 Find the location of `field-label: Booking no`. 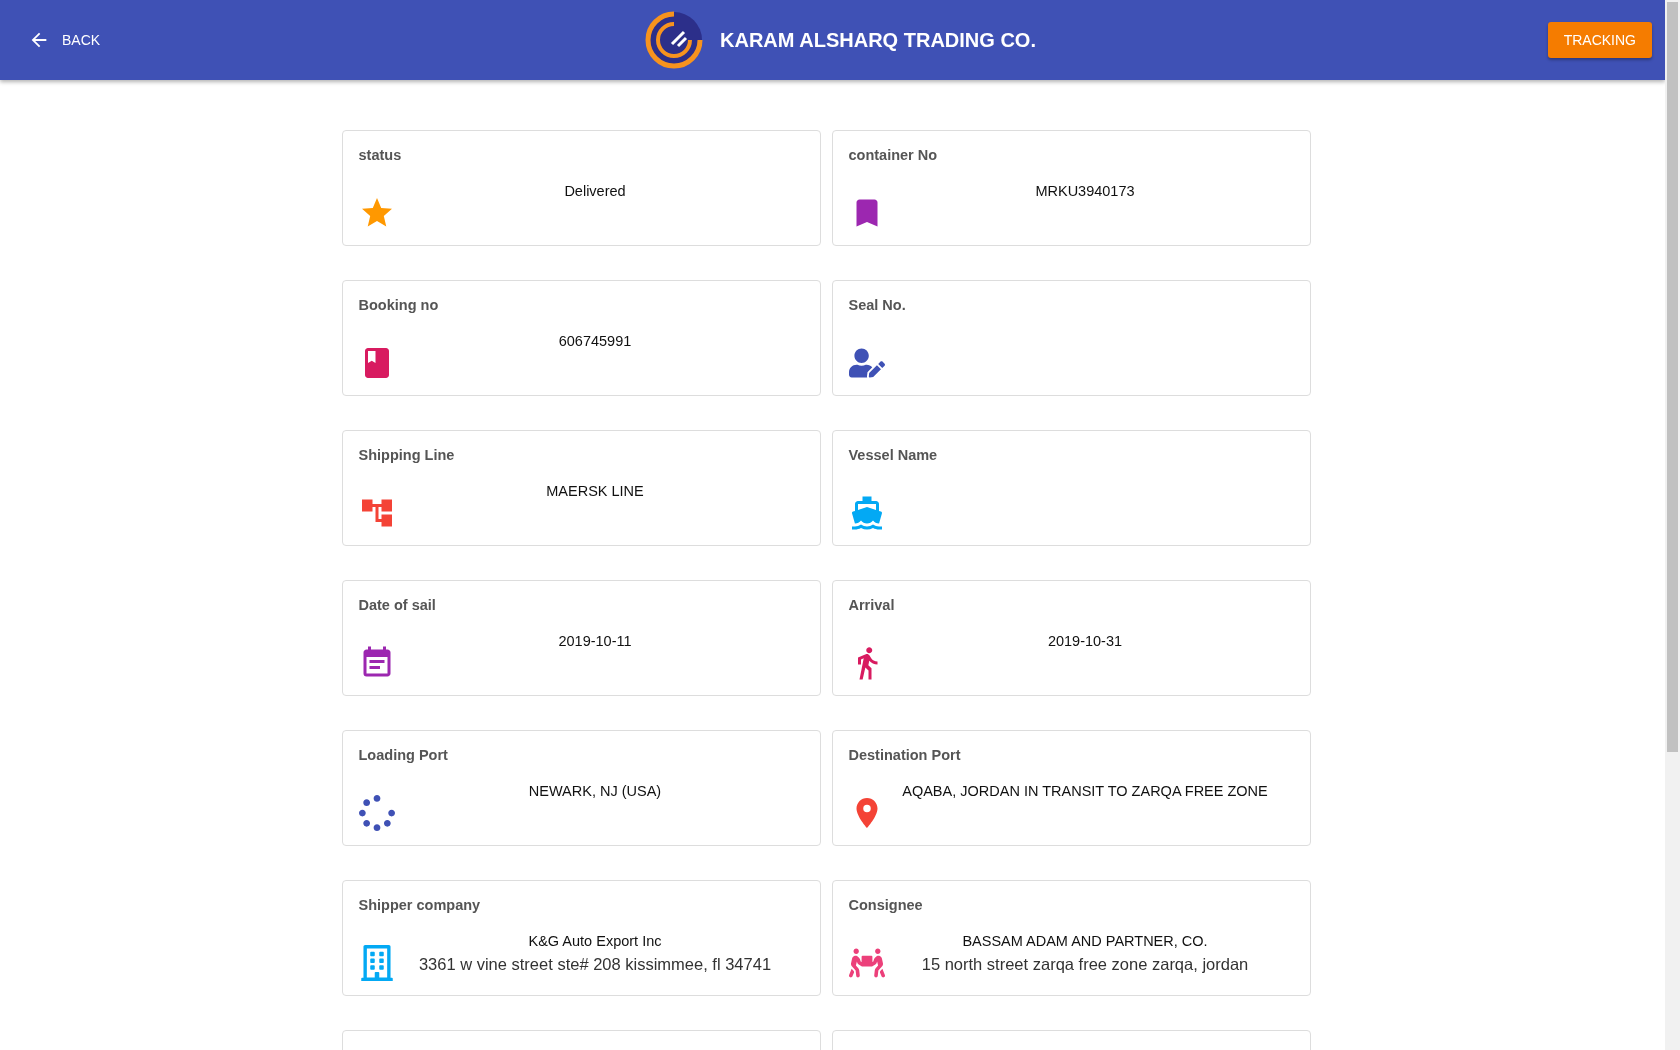

field-label: Booking no is located at coordinates (398, 305).